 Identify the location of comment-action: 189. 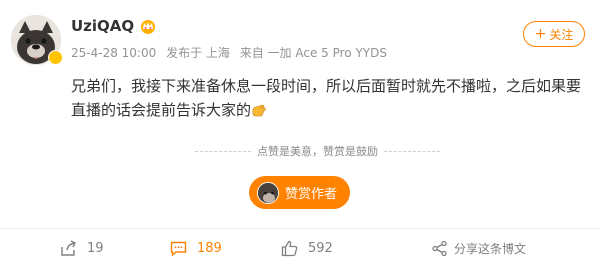
(196, 248).